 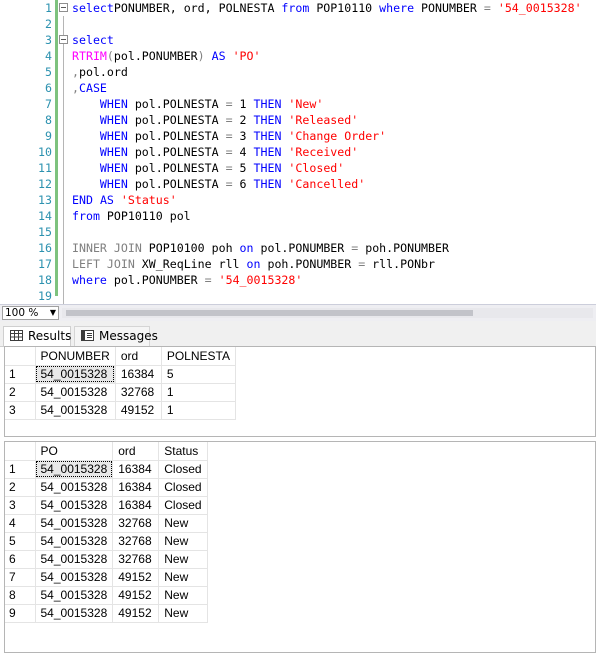 I want to click on table-row: 8 54_0015328 49152 New, so click(x=106, y=595).